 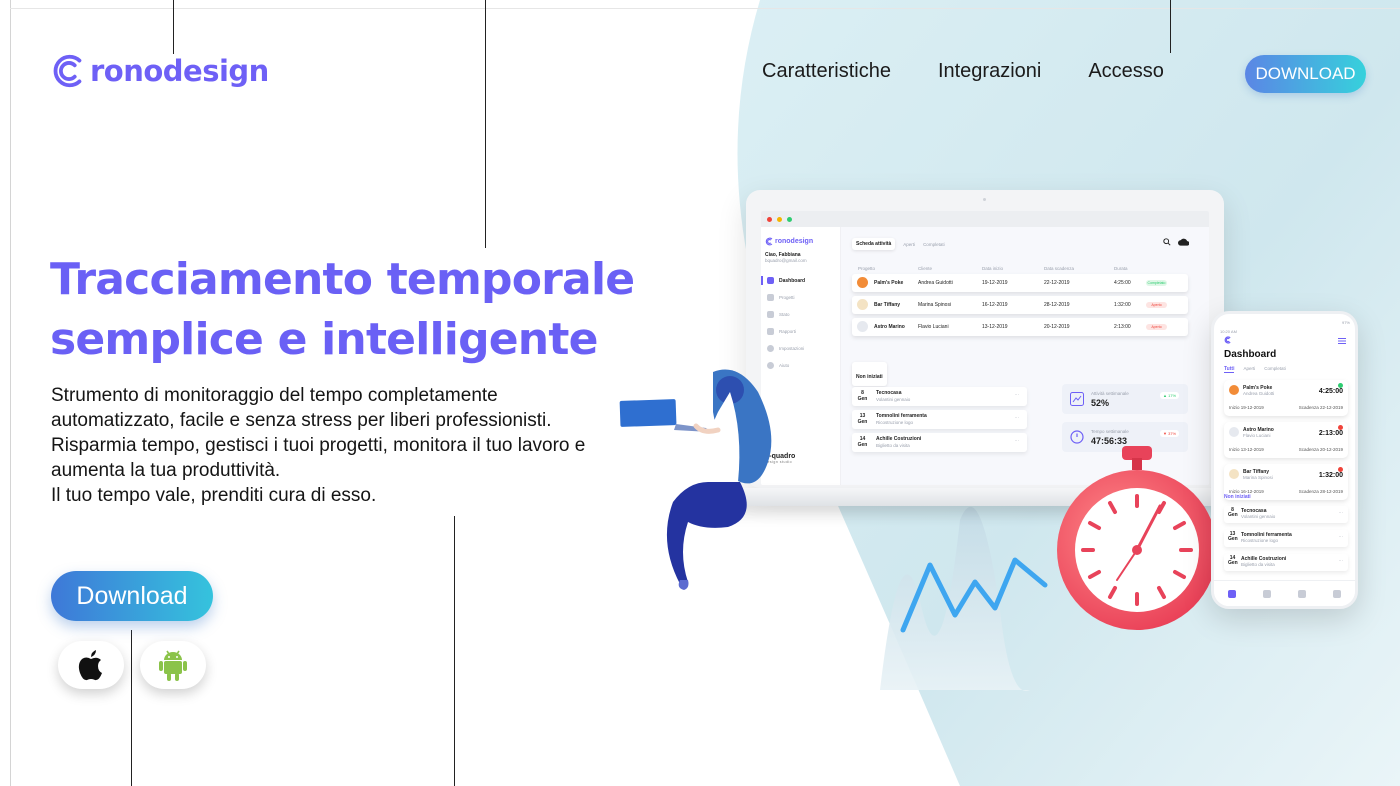 I want to click on app-logo: ronodesign, so click(x=789, y=241).